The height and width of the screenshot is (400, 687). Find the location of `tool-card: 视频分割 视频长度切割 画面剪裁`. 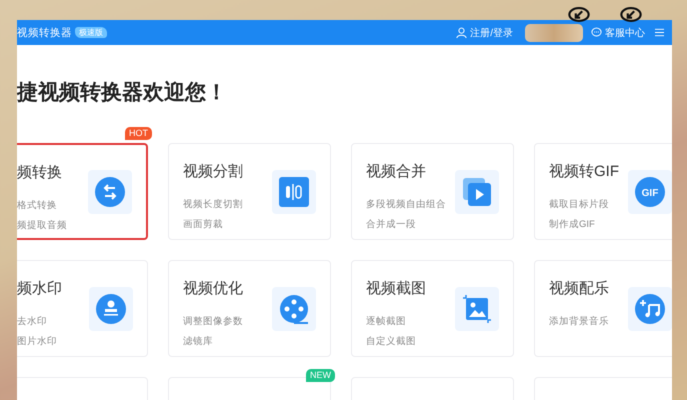

tool-card: 视频分割 视频长度切割 画面剪裁 is located at coordinates (249, 191).